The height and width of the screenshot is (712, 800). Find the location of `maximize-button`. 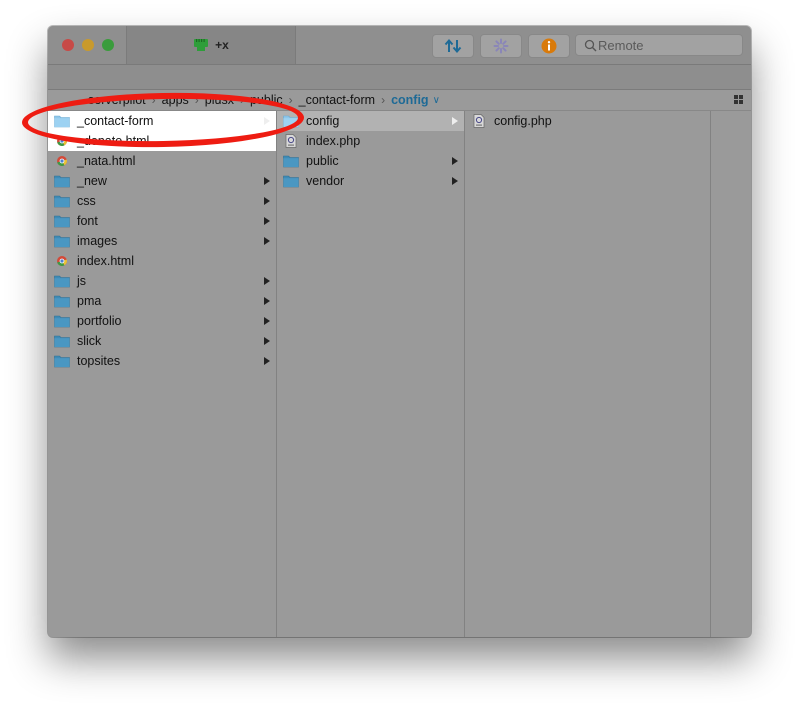

maximize-button is located at coordinates (108, 45).